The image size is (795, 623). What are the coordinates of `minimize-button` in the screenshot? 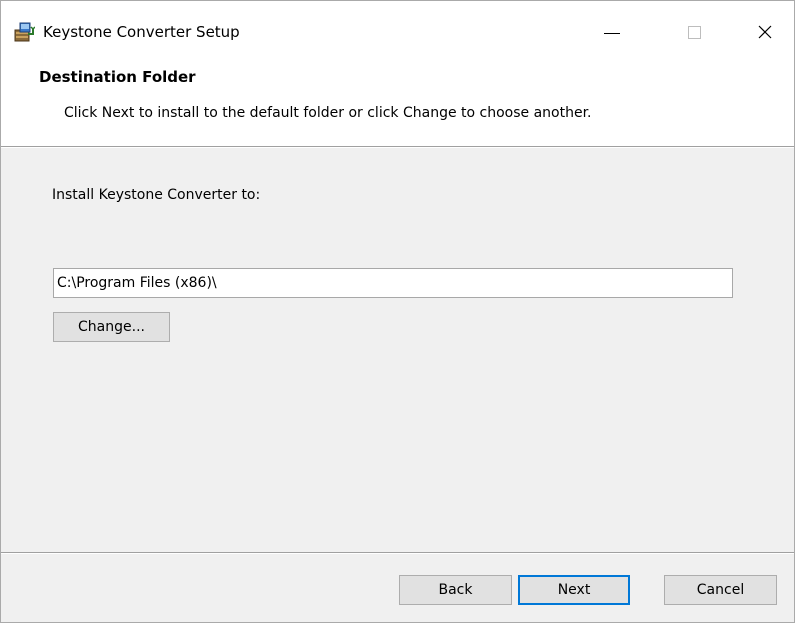 It's located at (612, 32).